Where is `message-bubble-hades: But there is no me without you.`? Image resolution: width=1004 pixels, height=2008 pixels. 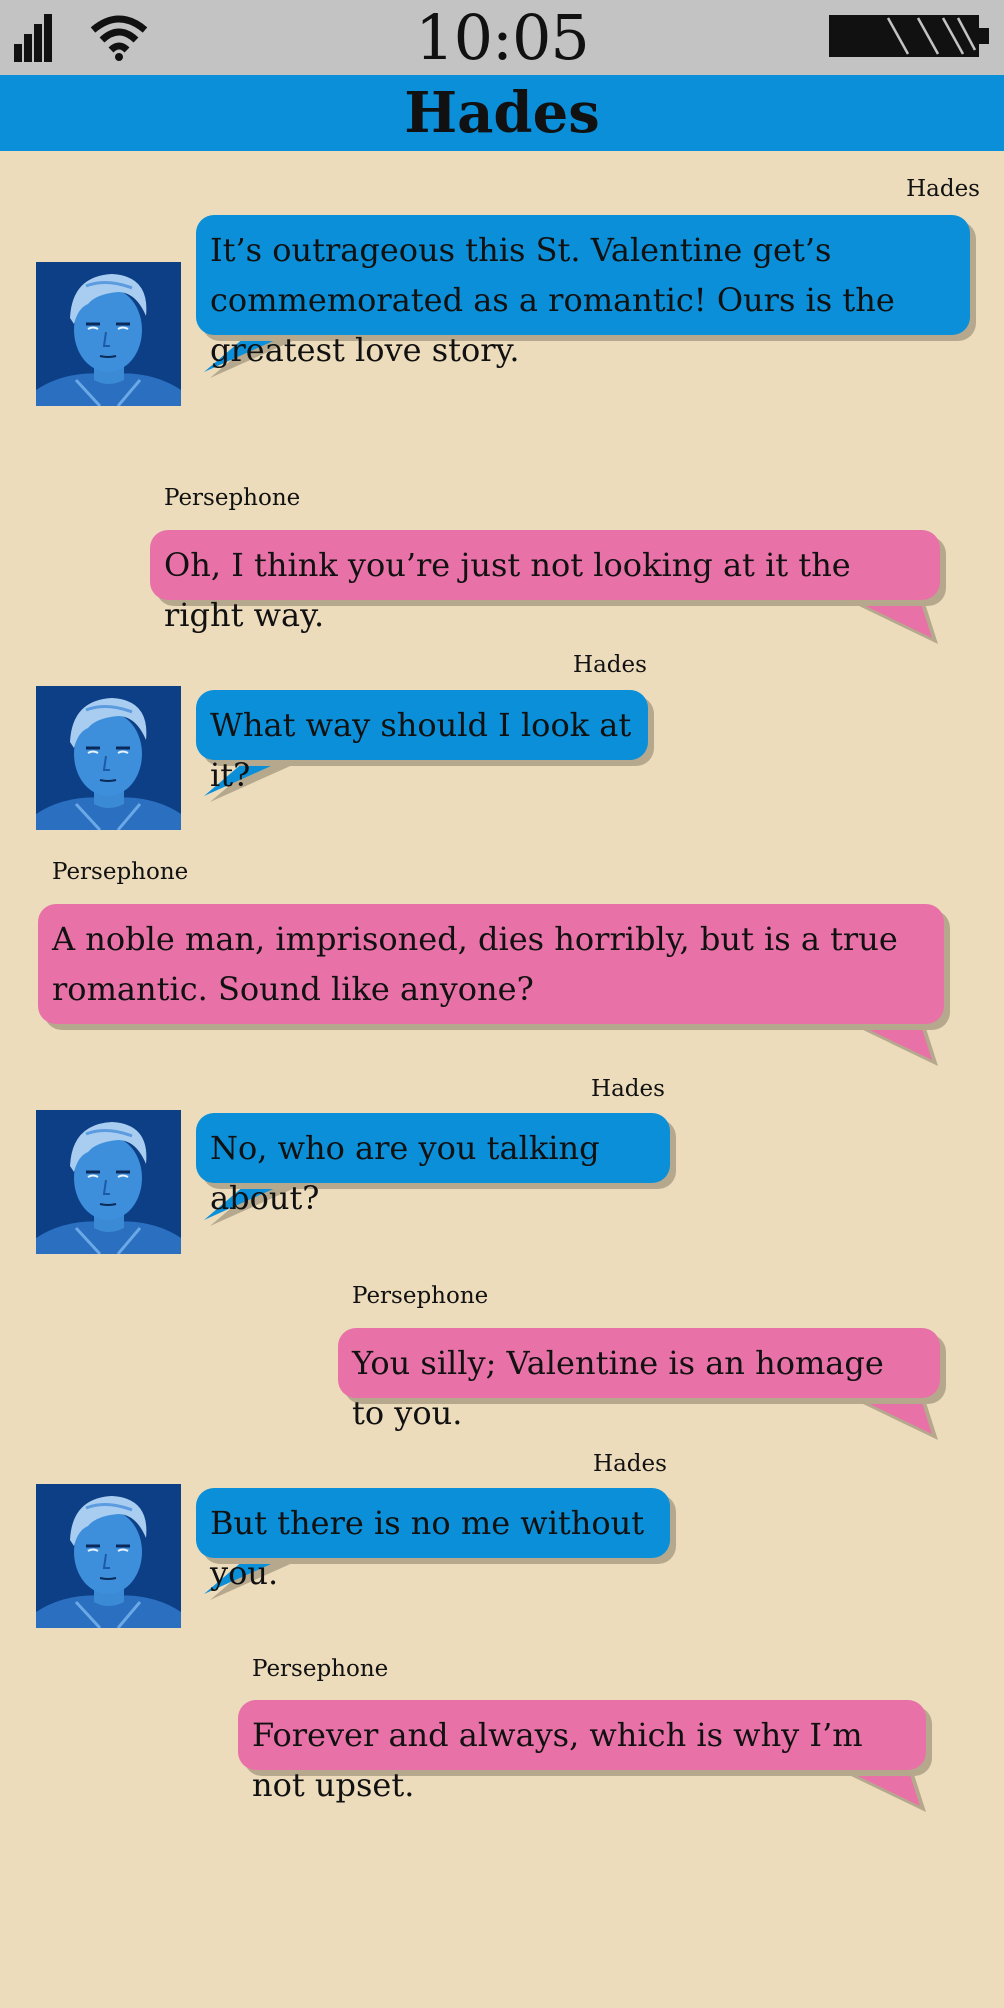
message-bubble-hades: But there is no me without you. is located at coordinates (433, 1540).